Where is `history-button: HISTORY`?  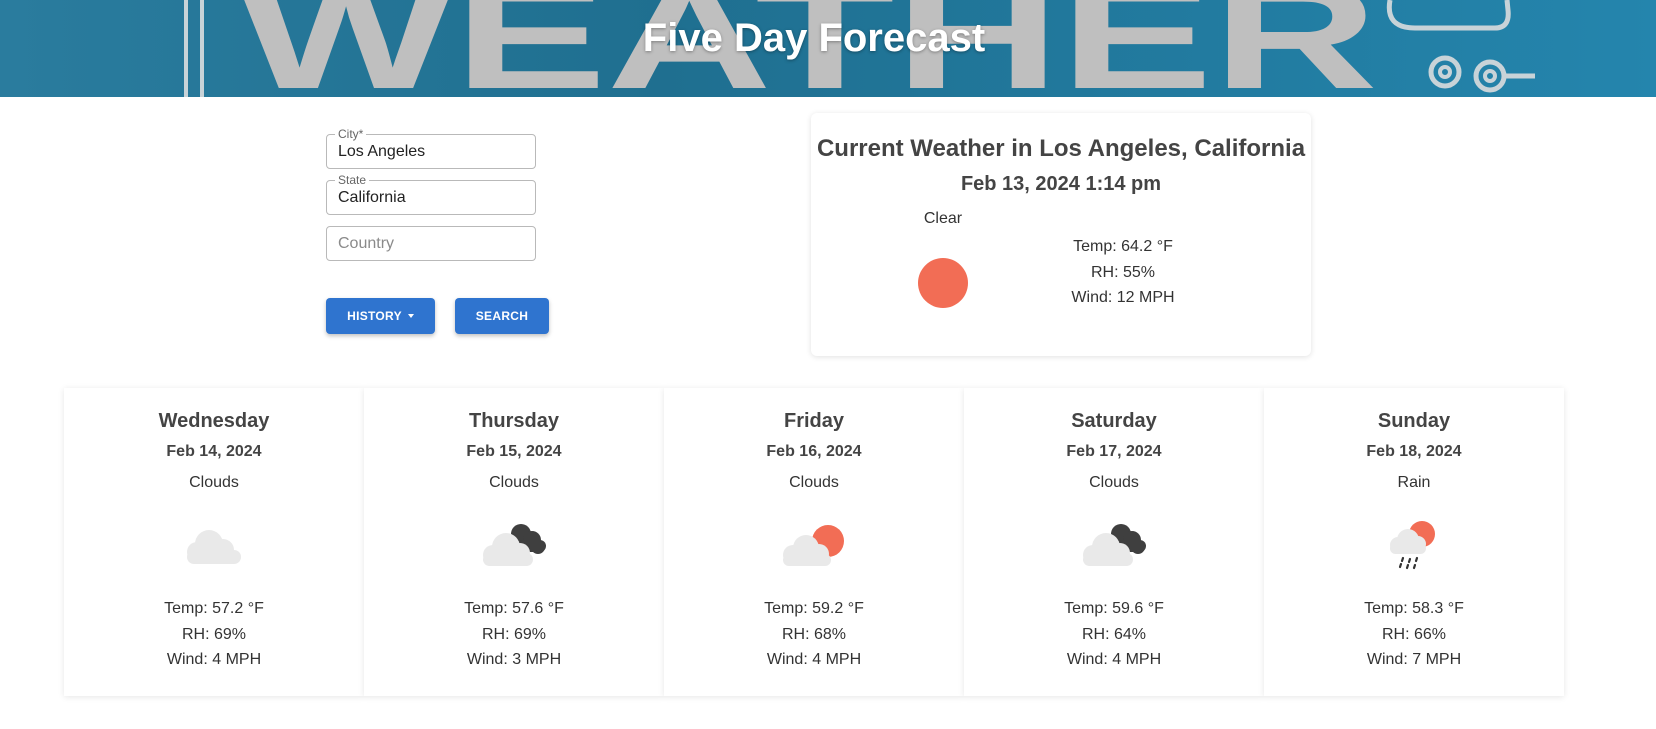
history-button: HISTORY is located at coordinates (380, 316).